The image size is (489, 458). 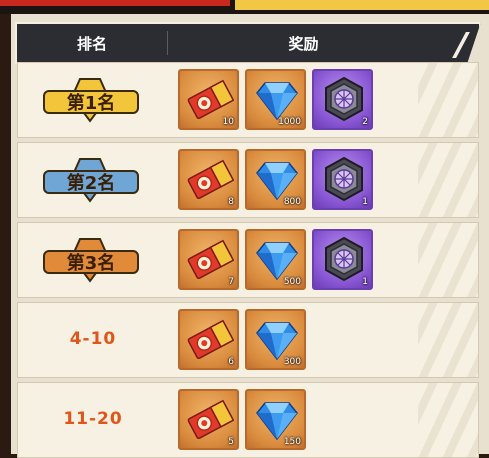 What do you see at coordinates (289, 122) in the screenshot?
I see `item-count: 1000` at bounding box center [289, 122].